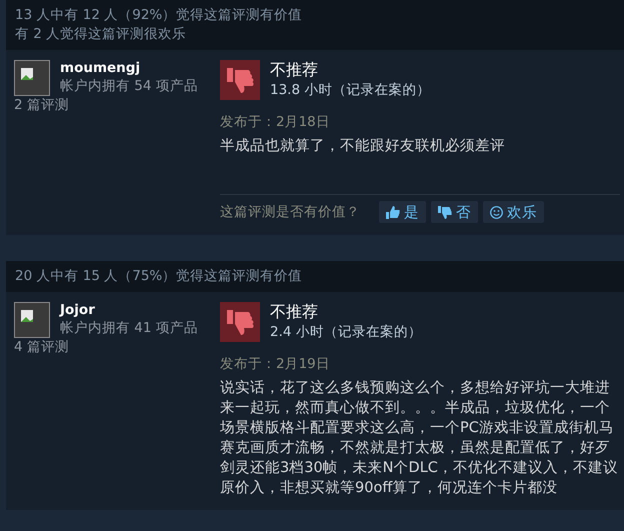  I want to click on posted-date: 发布于：2月19日, so click(275, 364).